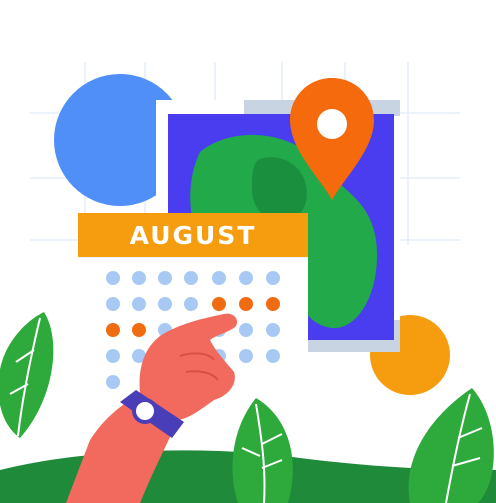 The image size is (496, 503). I want to click on right-leaf, so click(451, 445).